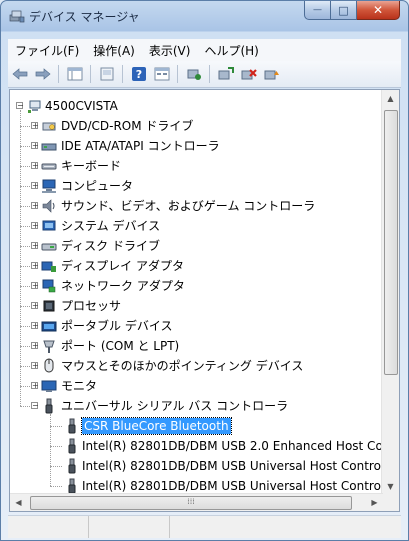  Describe the element at coordinates (196, 226) in the screenshot. I see `tree-category: + システム デバイス` at that location.